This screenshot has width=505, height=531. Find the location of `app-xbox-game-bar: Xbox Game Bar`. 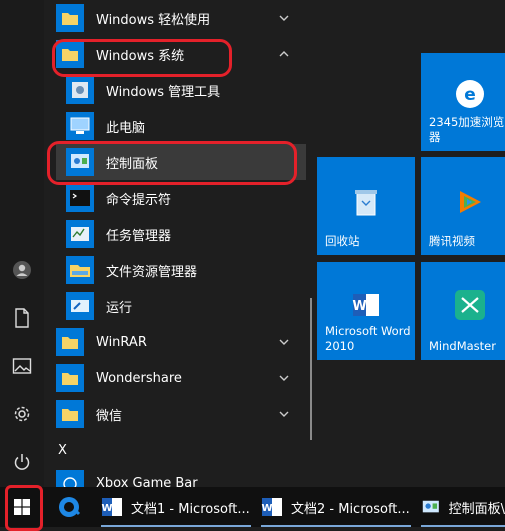

app-xbox-game-bar: Xbox Game Bar is located at coordinates (181, 477).